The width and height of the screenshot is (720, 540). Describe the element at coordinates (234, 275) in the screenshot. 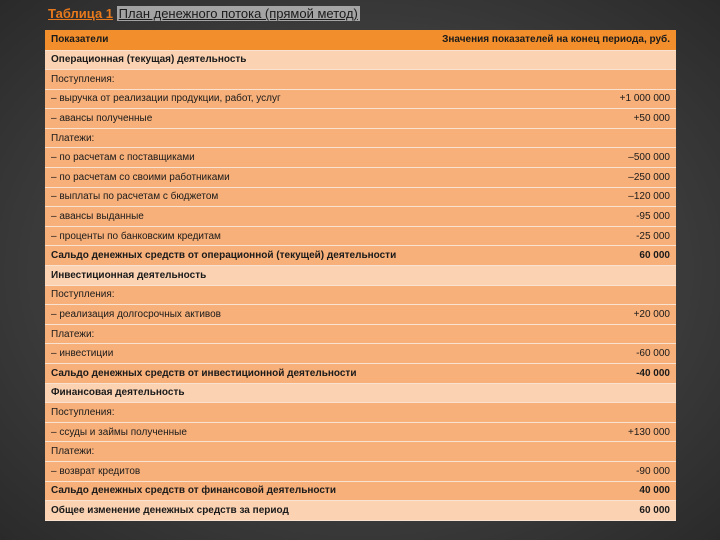

I see `row-label: Инвестиционная деятельность` at that location.